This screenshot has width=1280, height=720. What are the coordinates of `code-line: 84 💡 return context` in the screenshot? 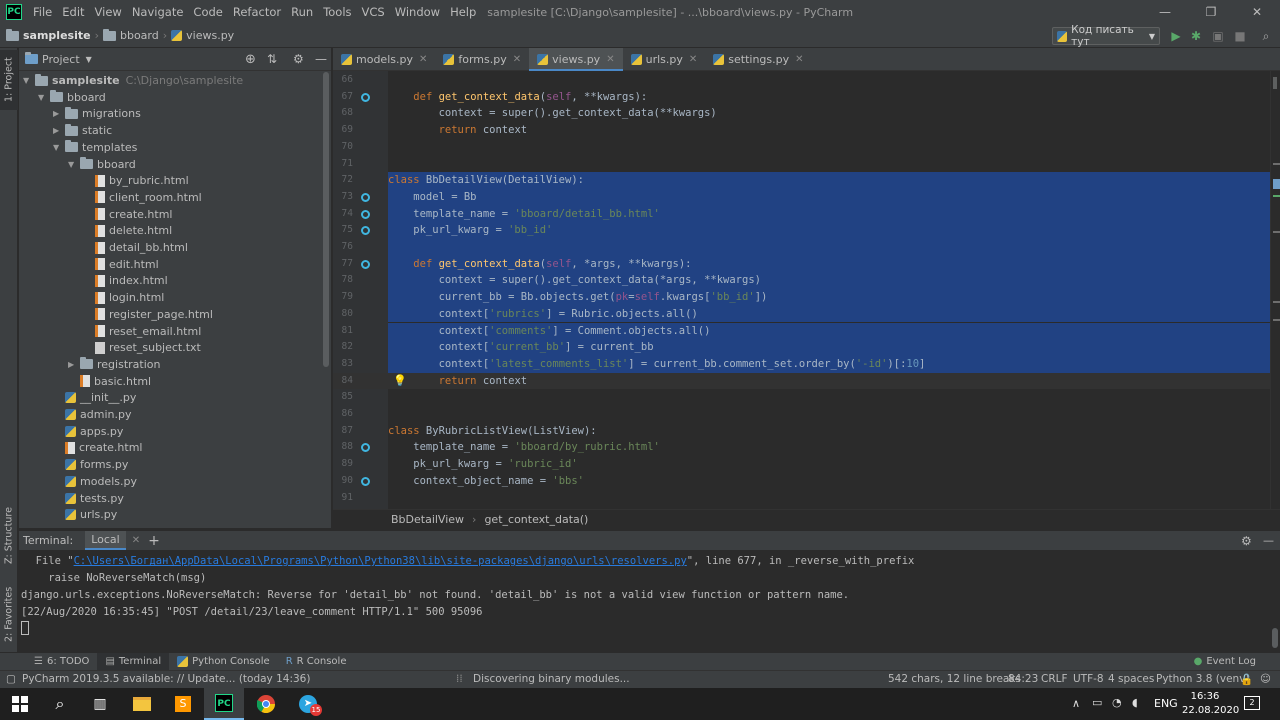 It's located at (806, 381).